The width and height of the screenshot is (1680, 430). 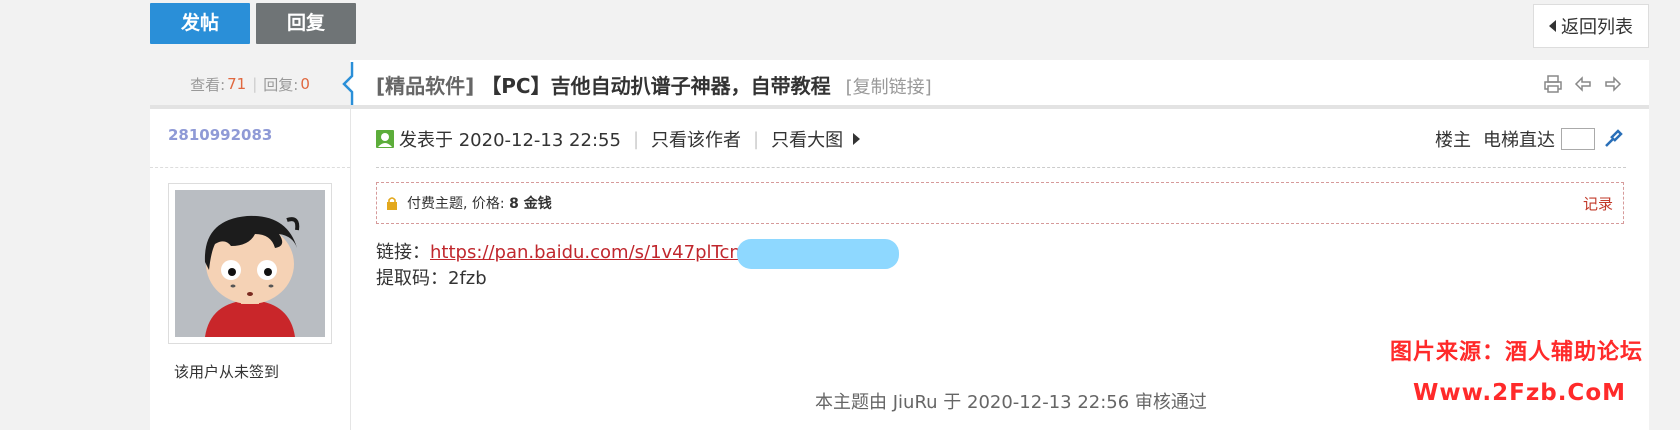 What do you see at coordinates (1520, 393) in the screenshot?
I see `watermark-url: Www.2Fzb.CoM` at bounding box center [1520, 393].